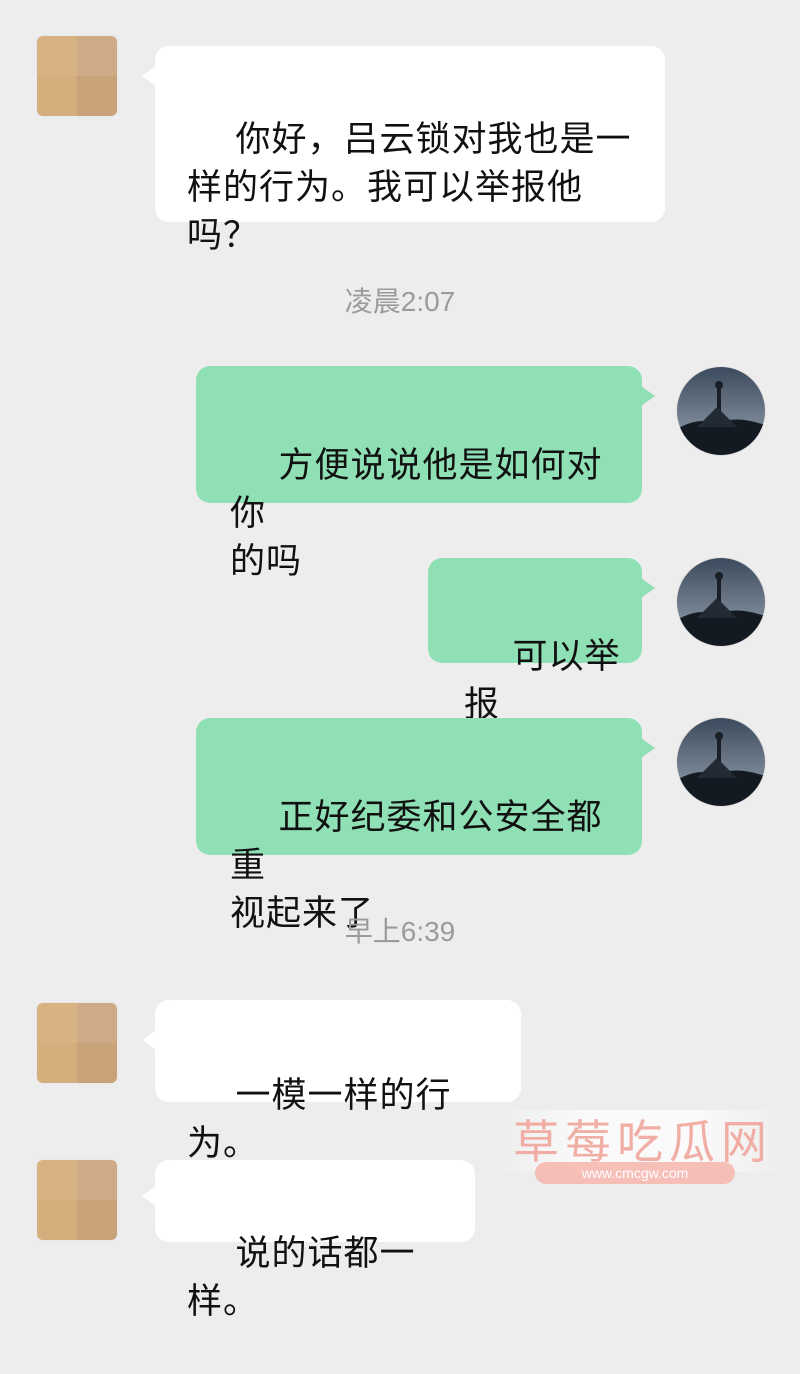 This screenshot has width=800, height=1374. I want to click on message-bubble-outgoing: 方便说说他是如何对你 的吗, so click(419, 474).